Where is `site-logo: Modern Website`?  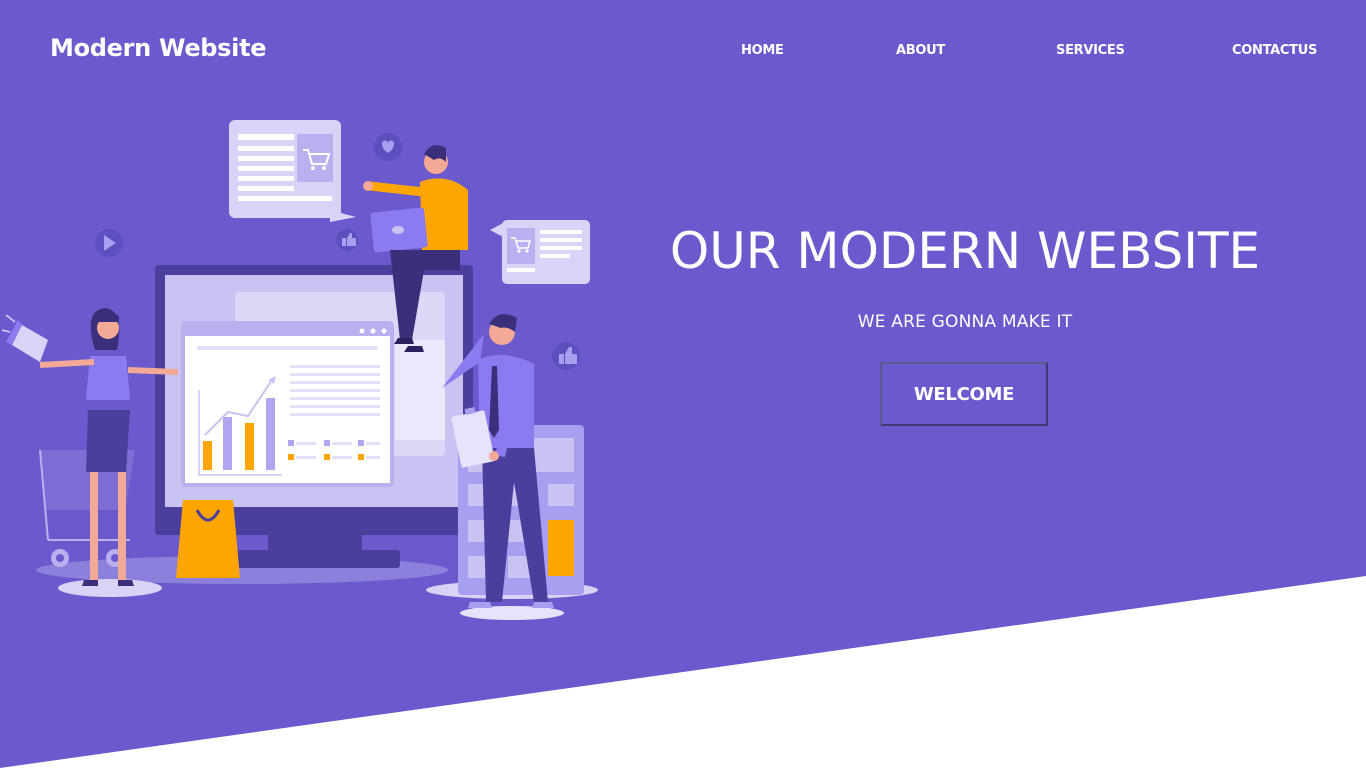 site-logo: Modern Website is located at coordinates (158, 48).